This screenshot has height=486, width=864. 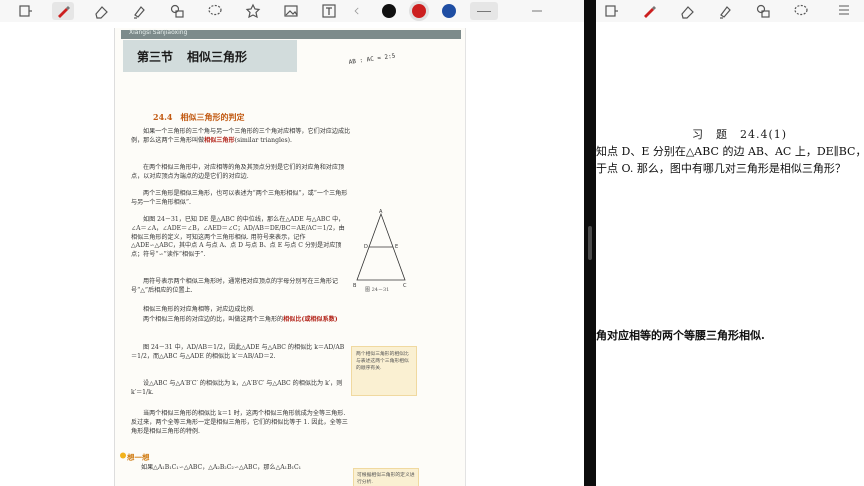 I want to click on think-question: 如果△A₁B₁C₁∽△ABC，△A₂B₂C₂∽△ABC，那么△A₁B₁C₁, so click(x=221, y=467).